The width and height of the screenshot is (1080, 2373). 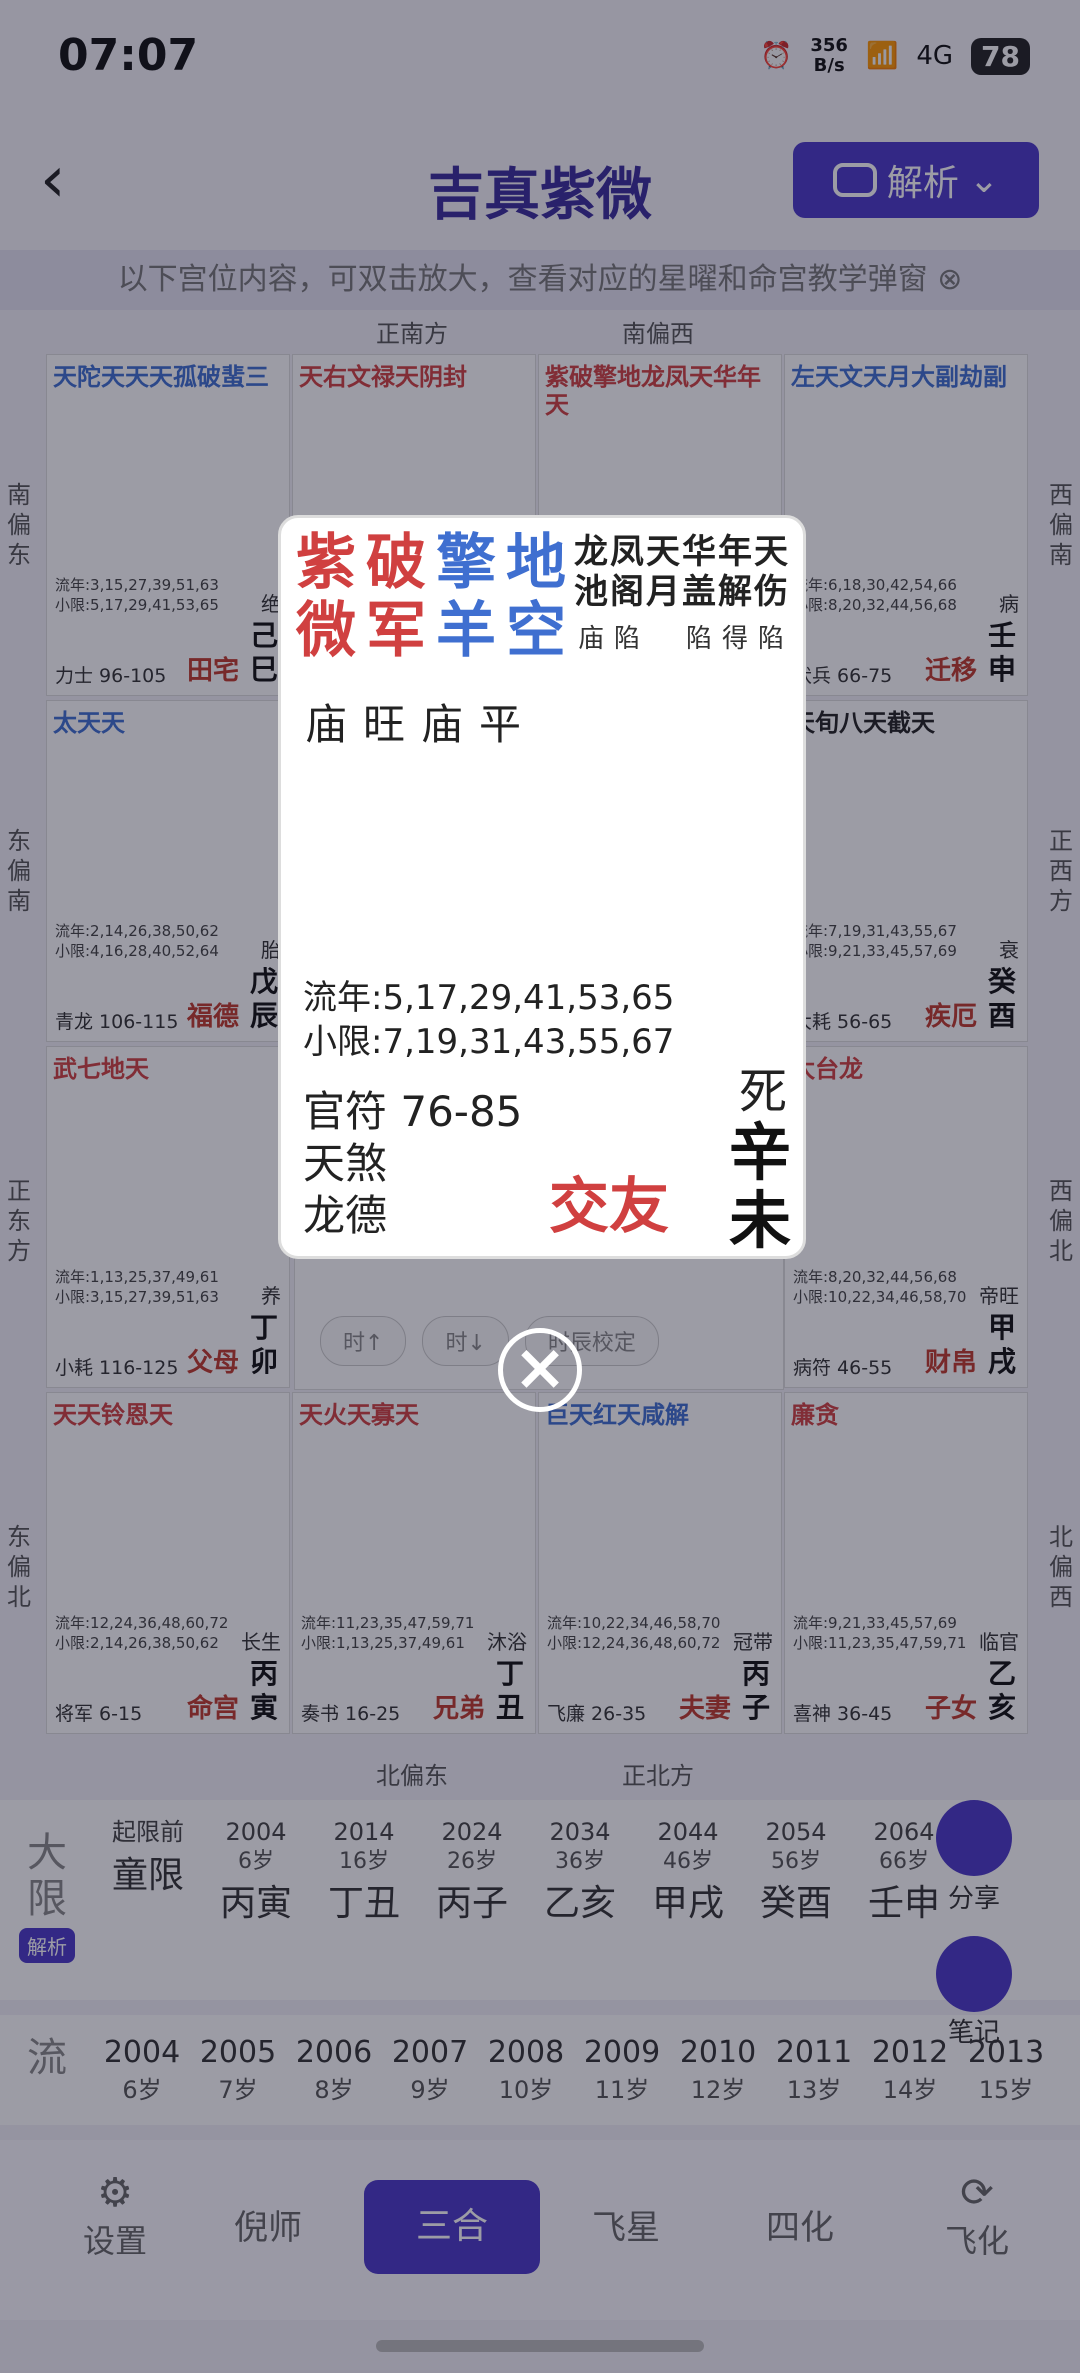 What do you see at coordinates (489, 998) in the screenshot?
I see `flow-year-list: 流年:5,17,29,41,53,65` at bounding box center [489, 998].